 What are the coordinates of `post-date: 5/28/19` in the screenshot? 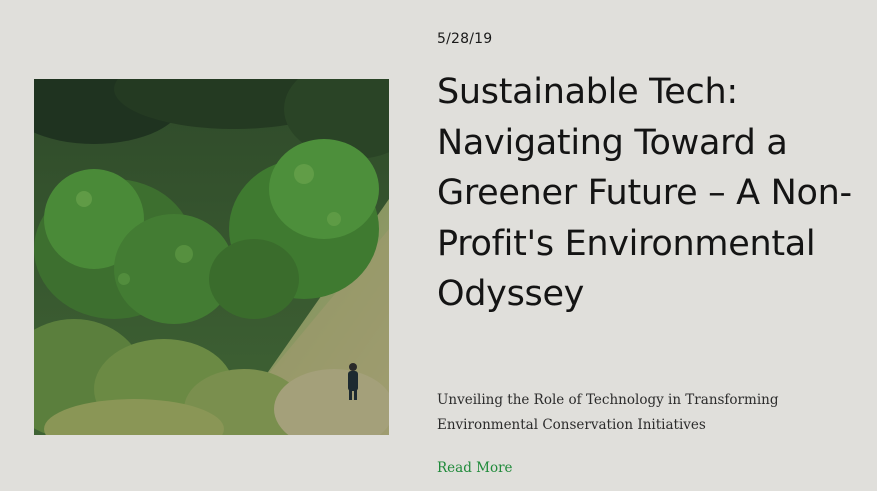 It's located at (465, 39).